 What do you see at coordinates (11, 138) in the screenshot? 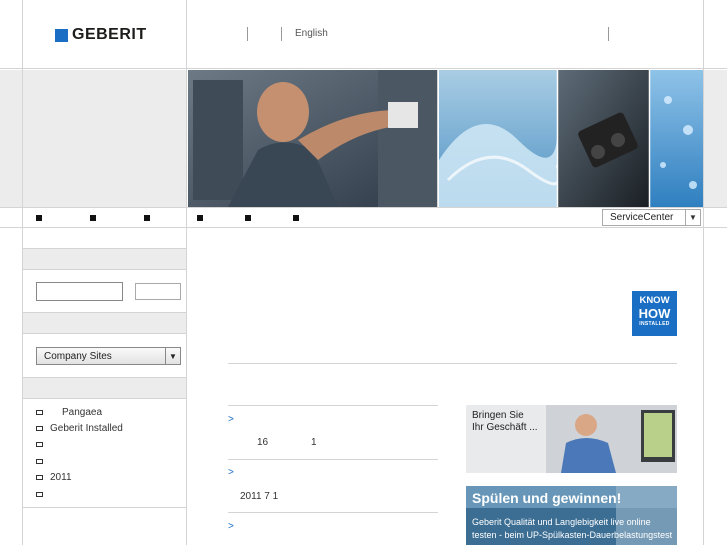
I see `banner-left-panel` at bounding box center [11, 138].